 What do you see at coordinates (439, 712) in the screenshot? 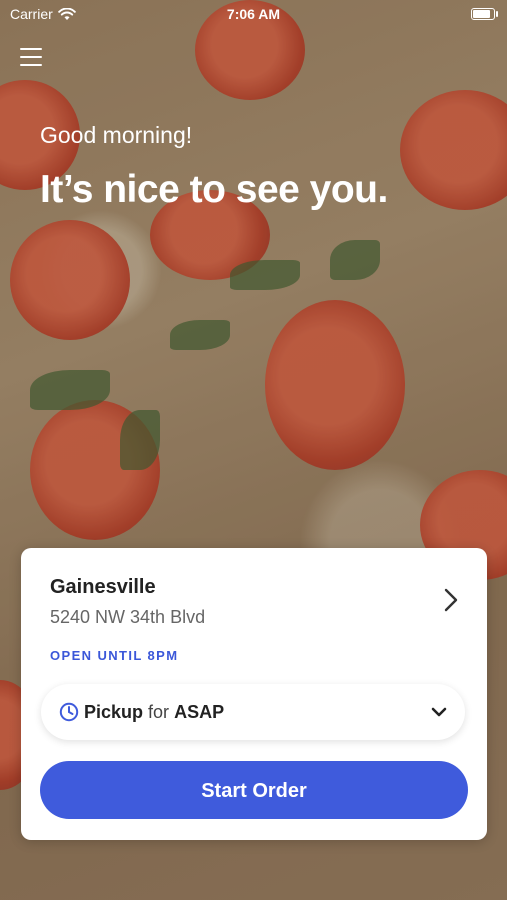
I see `chevron-down-icon` at bounding box center [439, 712].